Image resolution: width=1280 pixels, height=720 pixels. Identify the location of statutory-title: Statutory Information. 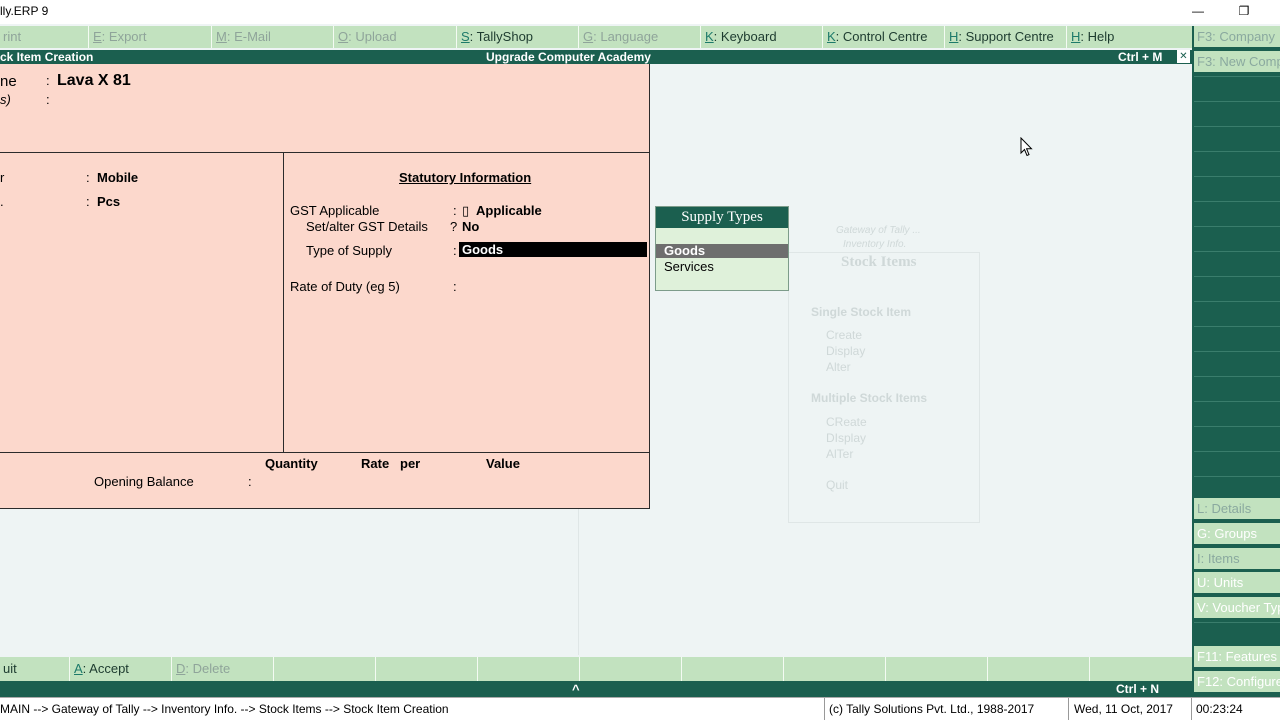
(465, 177).